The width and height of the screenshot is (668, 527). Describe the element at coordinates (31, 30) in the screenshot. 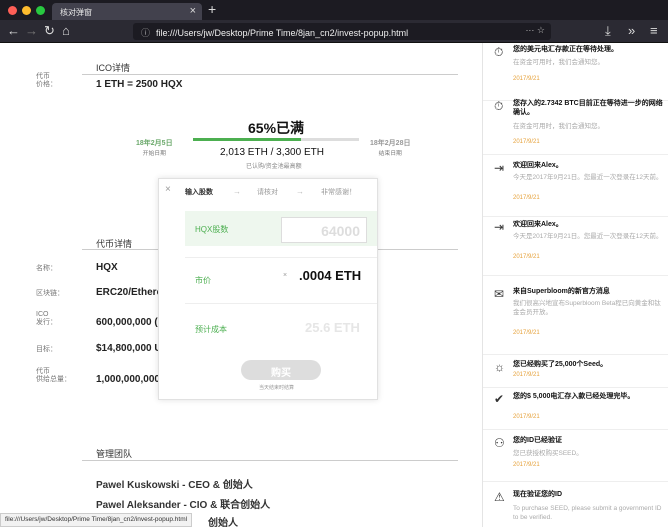

I see `forward-arrow-icon: →` at that location.